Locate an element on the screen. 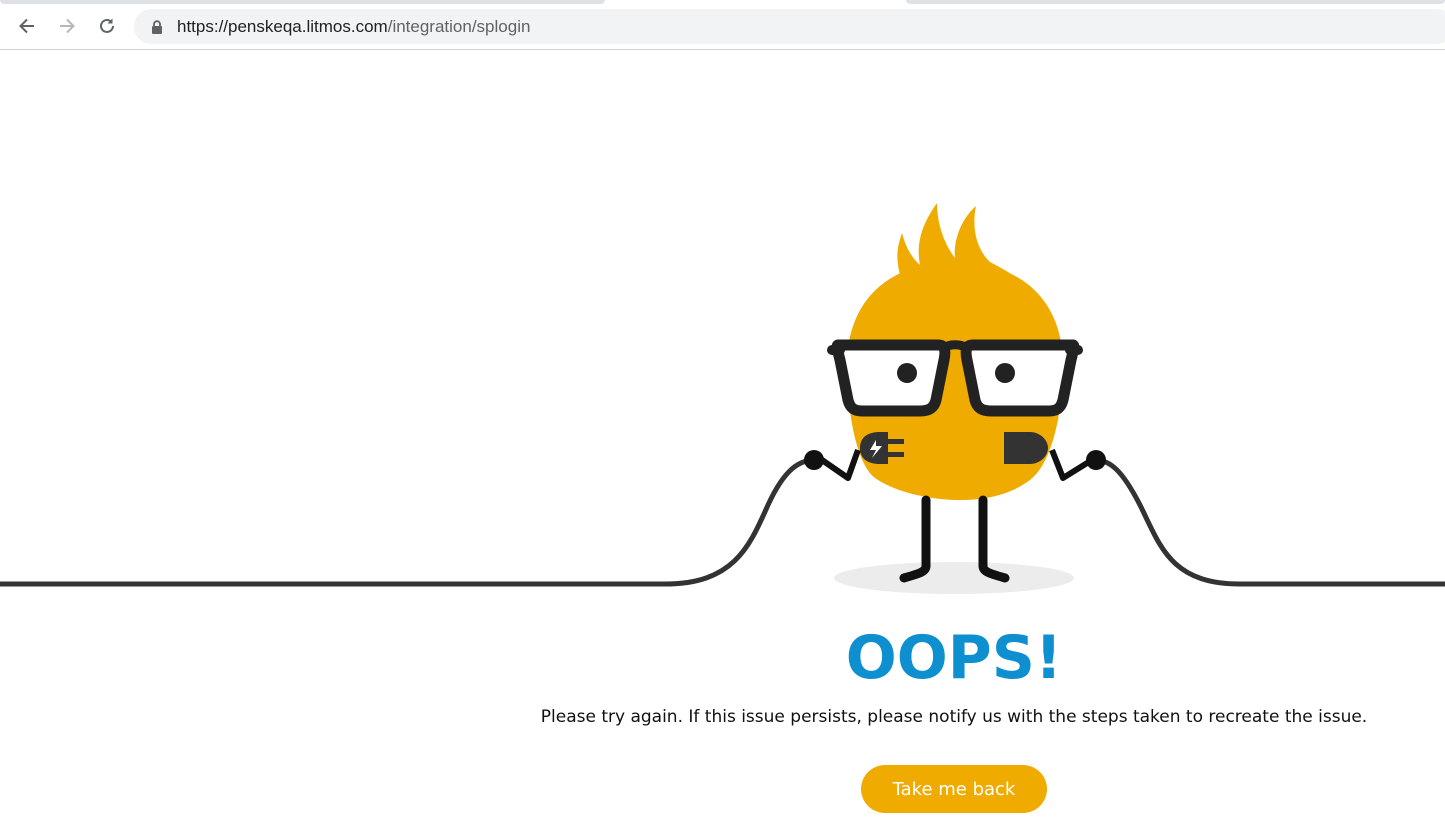  back-button is located at coordinates (27, 26).